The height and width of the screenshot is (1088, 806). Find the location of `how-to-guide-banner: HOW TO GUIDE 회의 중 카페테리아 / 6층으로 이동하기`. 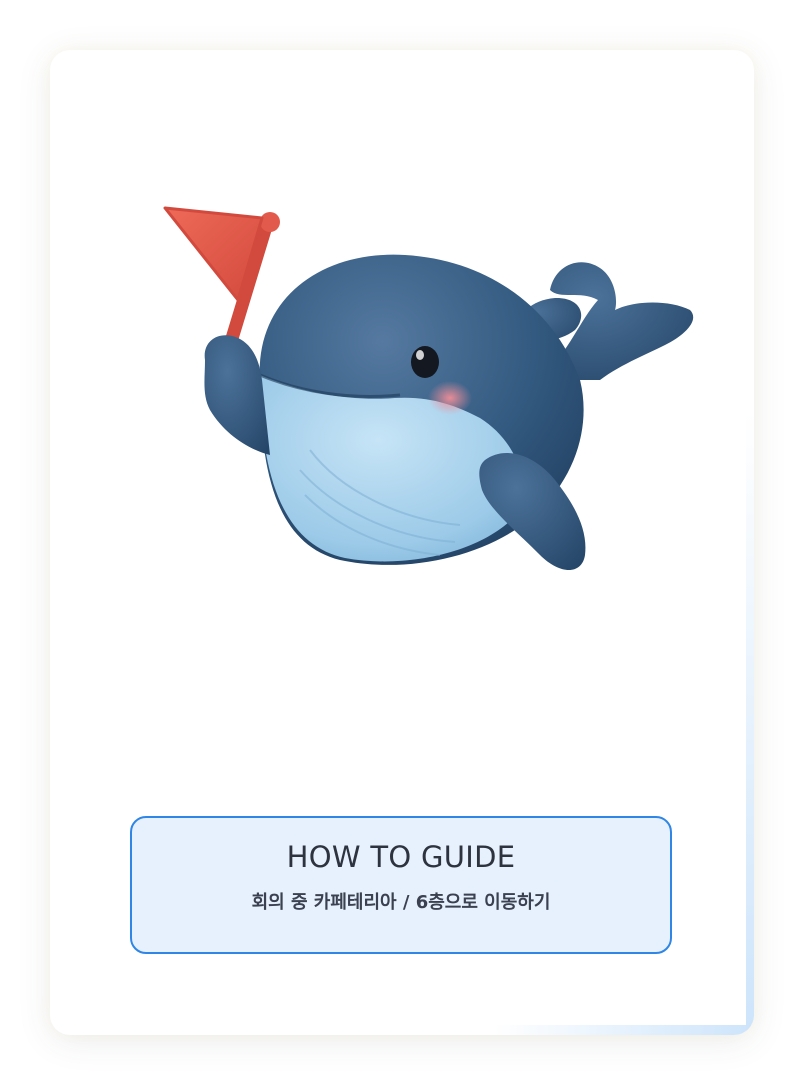

how-to-guide-banner: HOW TO GUIDE 회의 중 카페테리아 / 6층으로 이동하기 is located at coordinates (401, 885).